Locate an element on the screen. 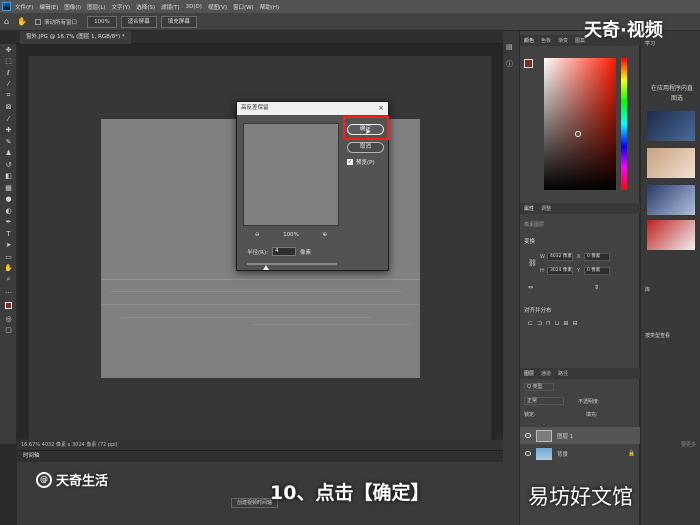 The width and height of the screenshot is (700, 525). tab-gradients: 渐变 is located at coordinates (563, 40).